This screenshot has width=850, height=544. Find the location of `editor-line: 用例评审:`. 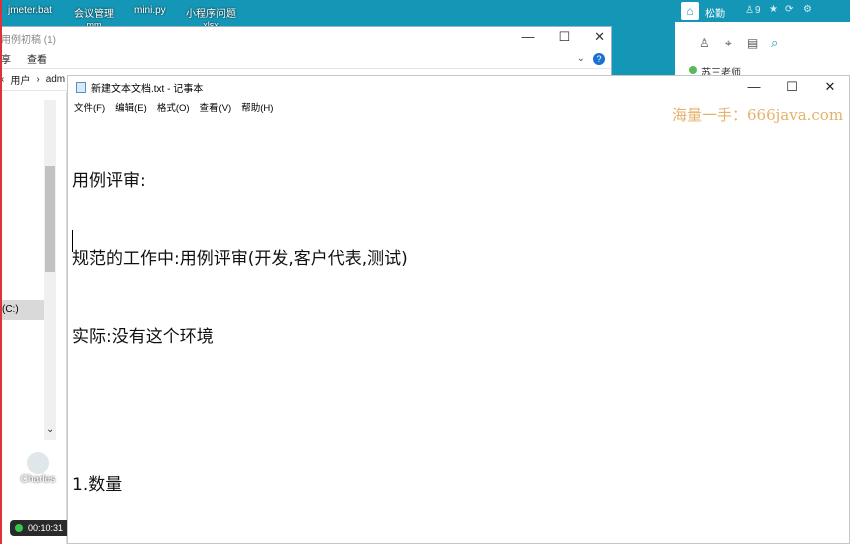

editor-line: 用例评审: is located at coordinates (109, 181).